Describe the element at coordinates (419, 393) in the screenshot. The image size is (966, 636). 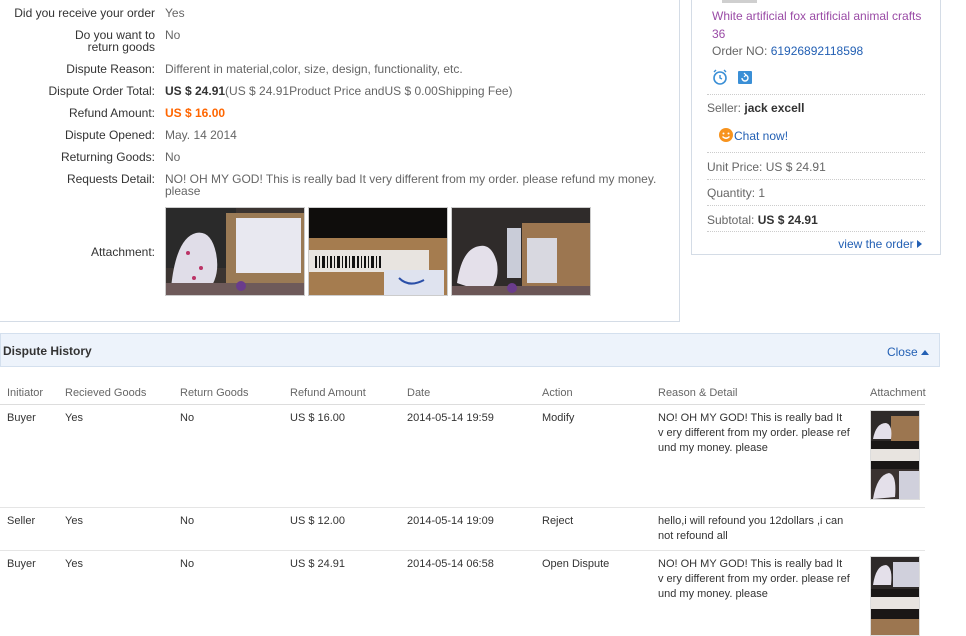
I see `column-header-date: Date` at that location.